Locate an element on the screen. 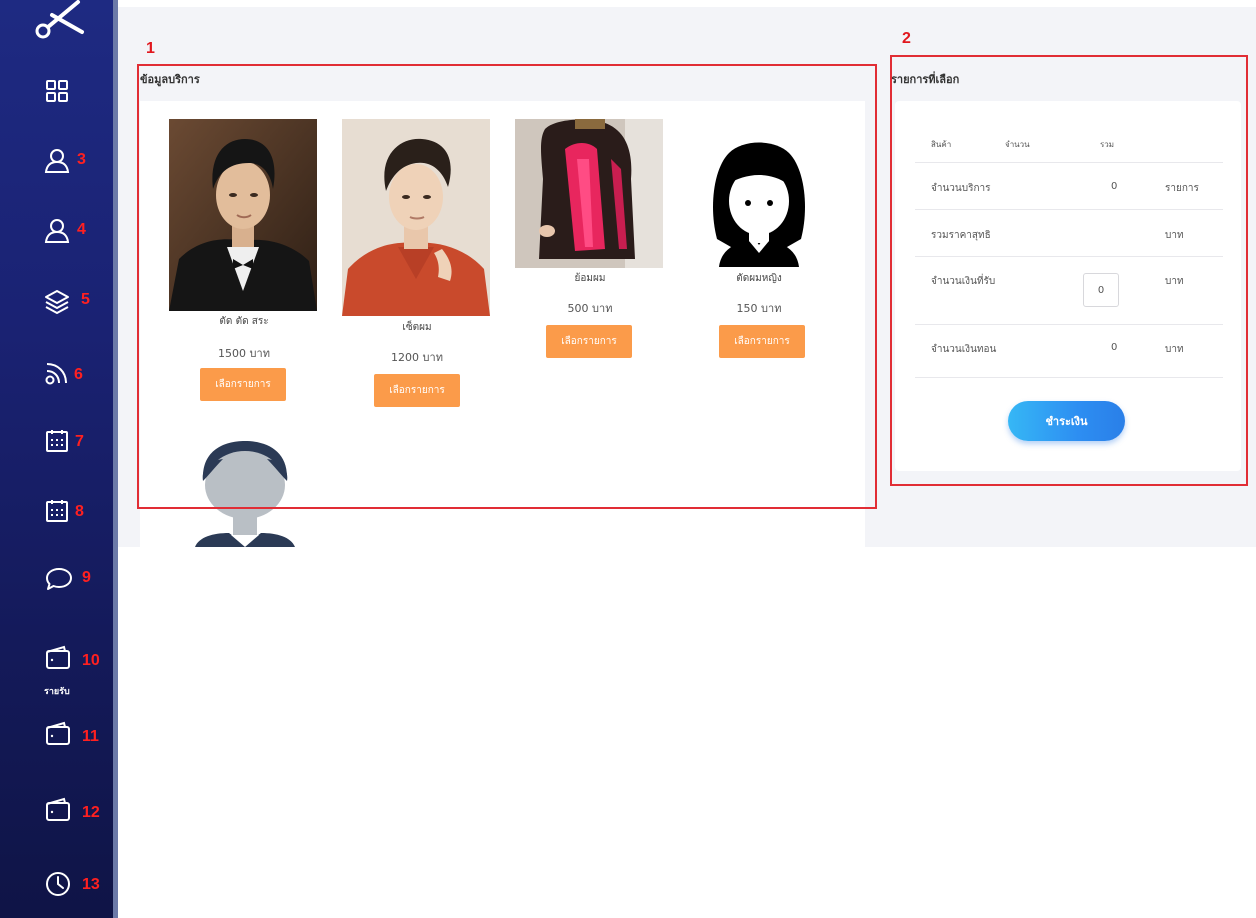  sidebar-number: 5 is located at coordinates (85, 299).